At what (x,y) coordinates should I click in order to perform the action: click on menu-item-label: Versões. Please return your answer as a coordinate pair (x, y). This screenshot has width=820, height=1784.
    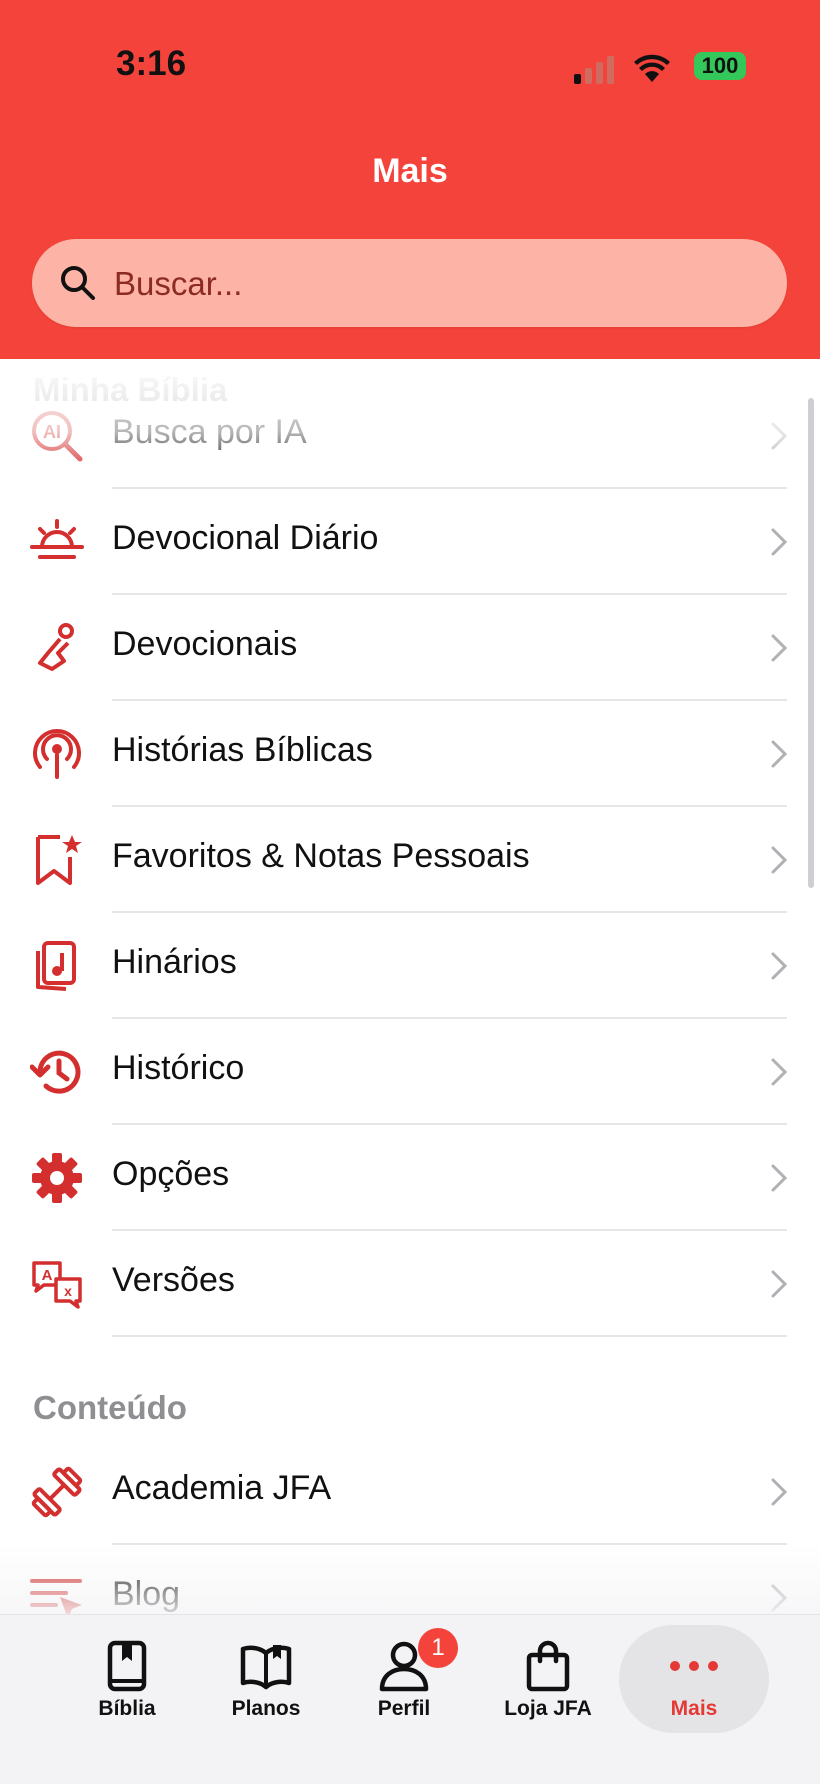
    Looking at the image, I should click on (173, 1280).